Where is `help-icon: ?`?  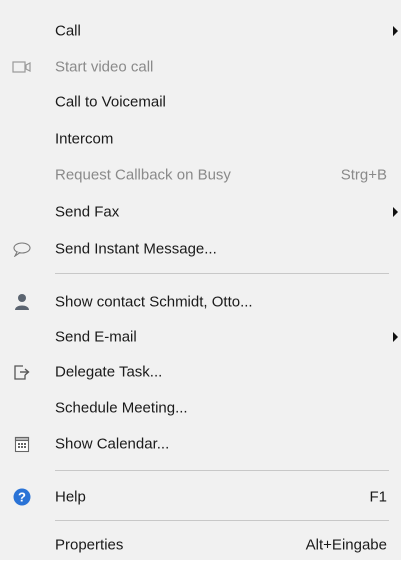 help-icon: ? is located at coordinates (22, 497).